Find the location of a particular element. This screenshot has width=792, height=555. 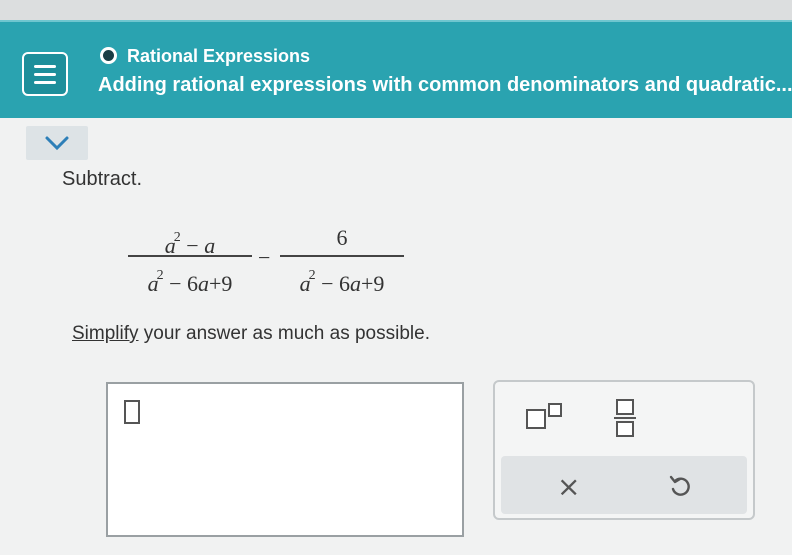

undo-icon is located at coordinates (680, 486).